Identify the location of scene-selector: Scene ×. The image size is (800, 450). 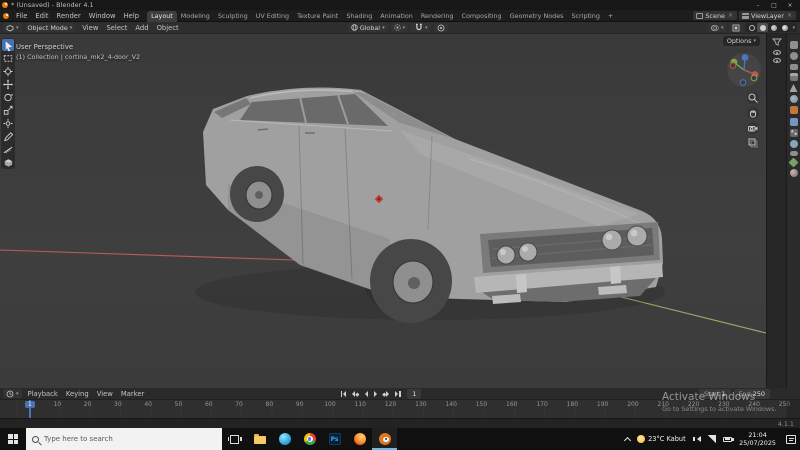
(715, 15).